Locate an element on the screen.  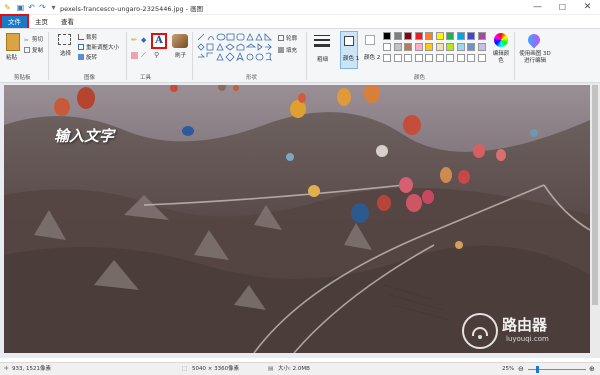
cursor-icon: ✛ is located at coordinates (6, 369).